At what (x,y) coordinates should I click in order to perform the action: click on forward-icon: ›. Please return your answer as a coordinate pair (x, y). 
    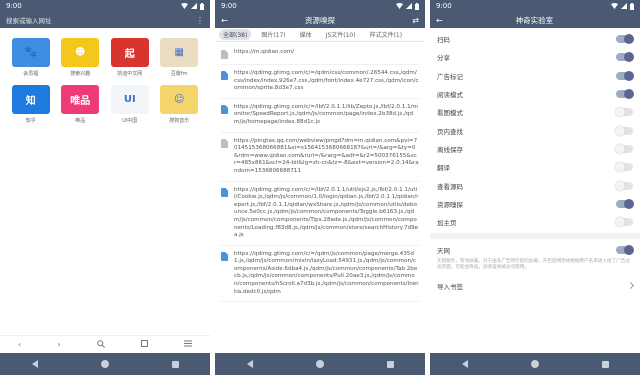
    Looking at the image, I should click on (58, 344).